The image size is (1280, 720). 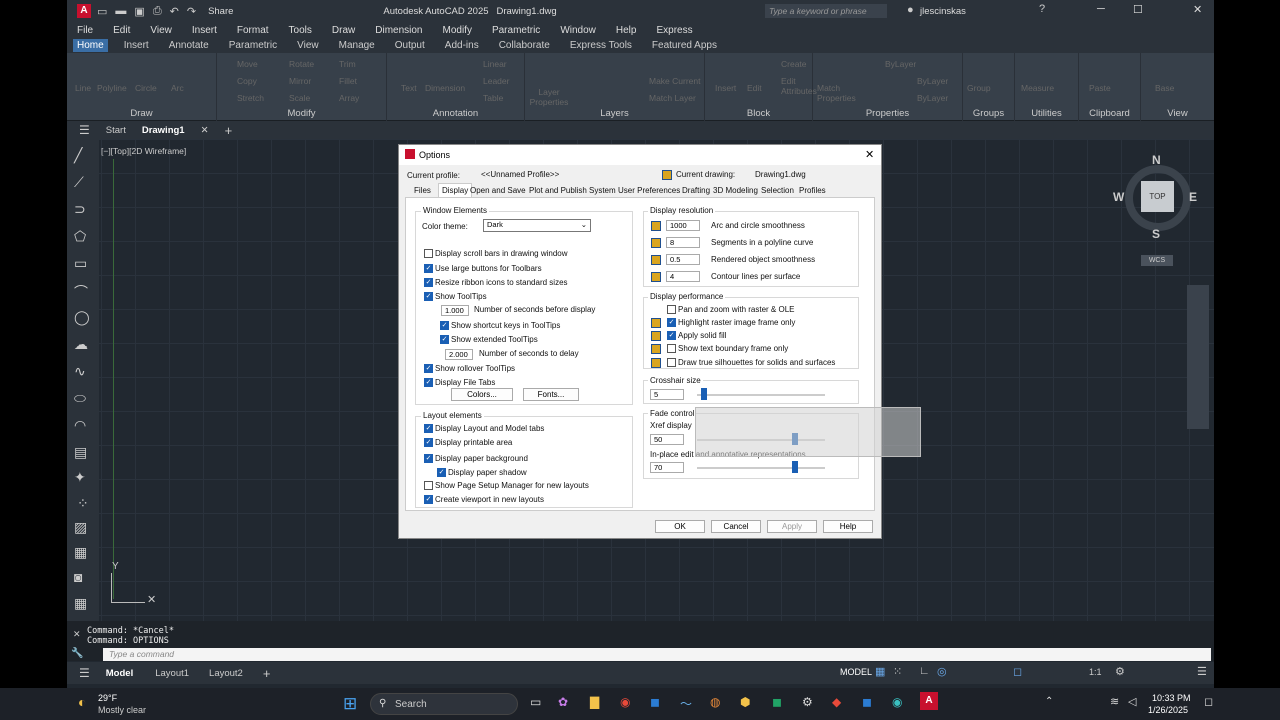 What do you see at coordinates (1049, 701) in the screenshot?
I see `tray-chevron-icon: ⌃` at bounding box center [1049, 701].